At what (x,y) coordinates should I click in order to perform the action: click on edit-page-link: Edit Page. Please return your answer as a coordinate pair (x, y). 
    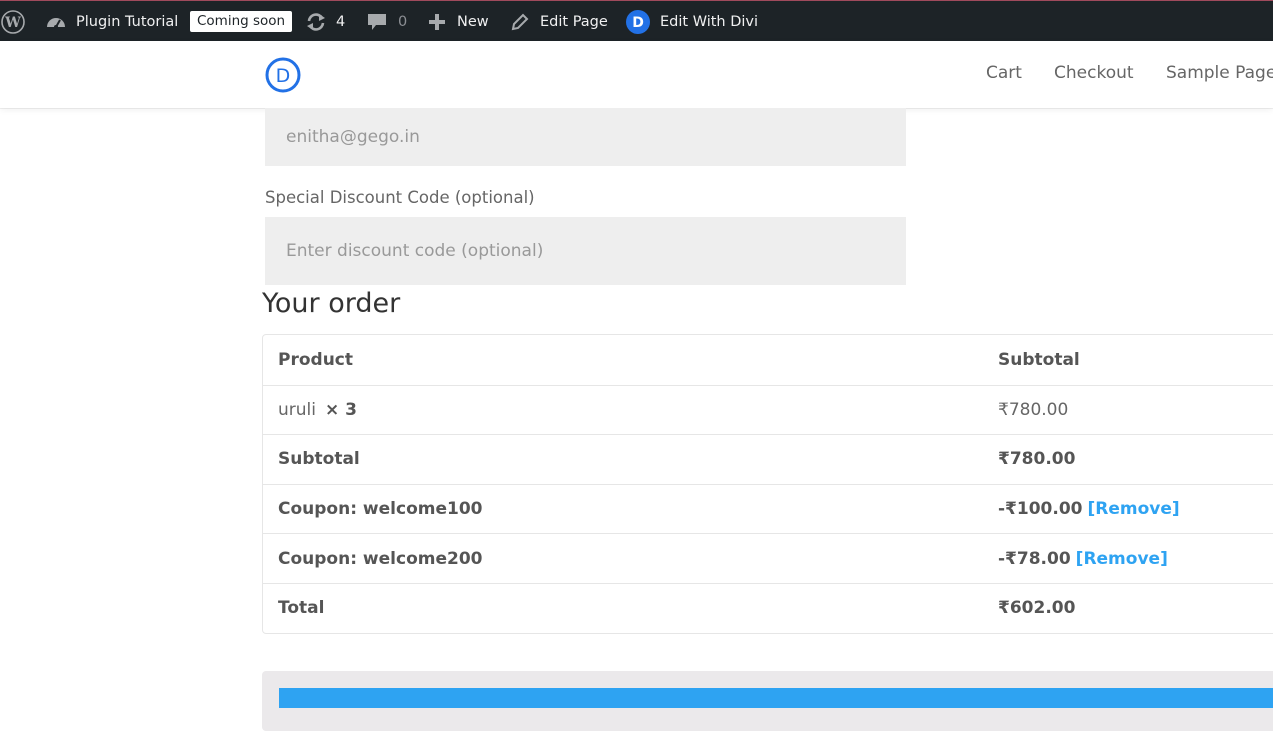
    Looking at the image, I should click on (559, 21).